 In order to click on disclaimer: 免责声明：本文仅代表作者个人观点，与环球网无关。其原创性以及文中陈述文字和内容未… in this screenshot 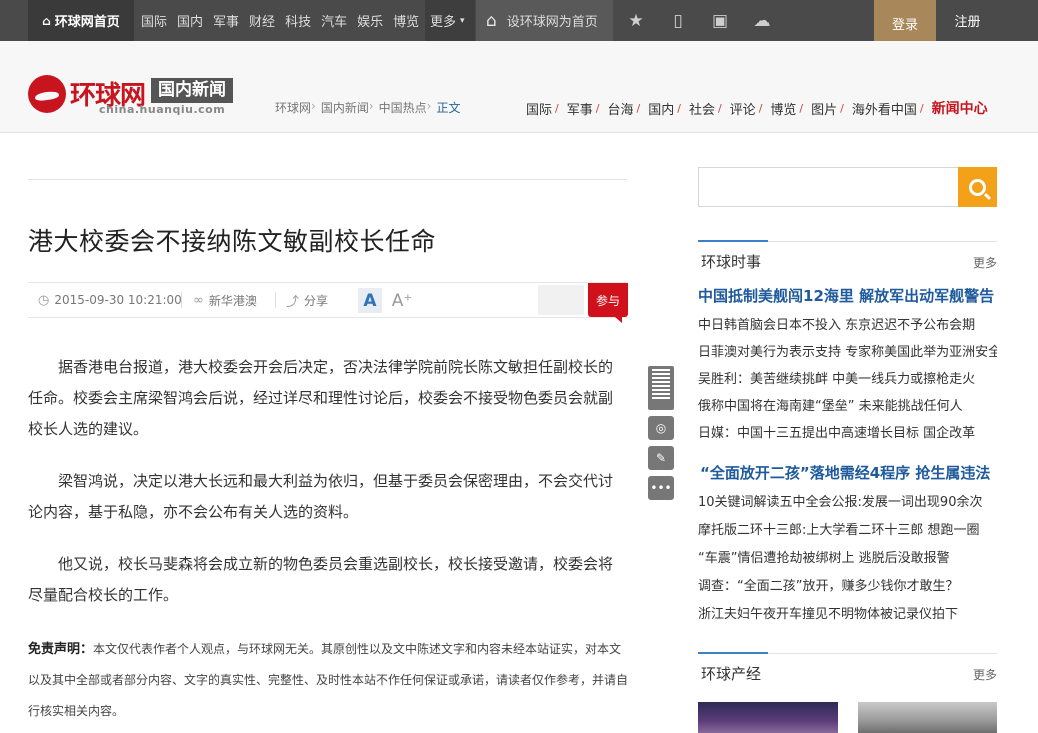, I will do `click(328, 680)`.